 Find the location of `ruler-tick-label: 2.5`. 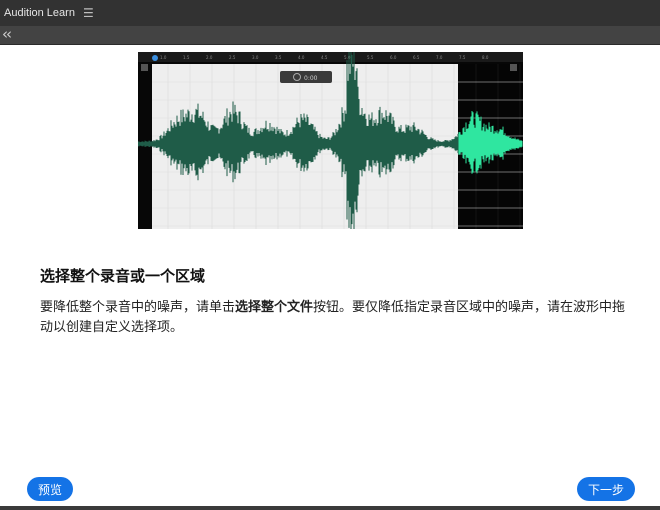

ruler-tick-label: 2.5 is located at coordinates (232, 57).